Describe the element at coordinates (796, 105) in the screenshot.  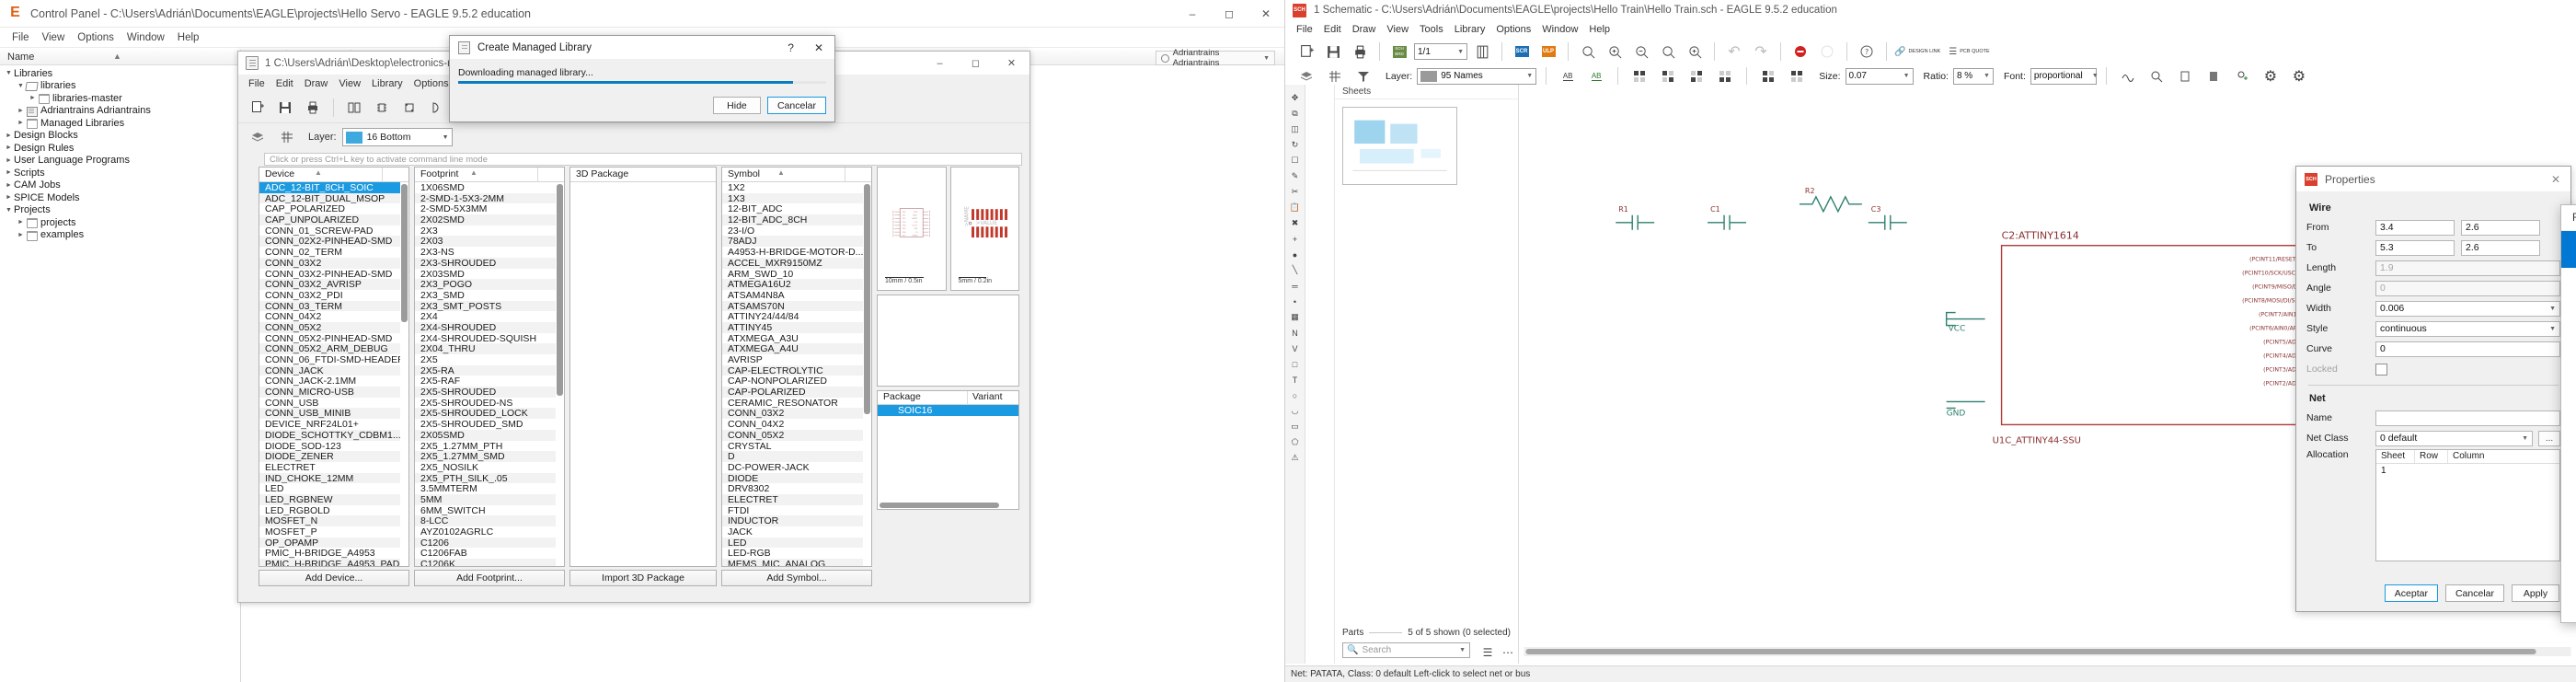
I see `cancel-button: Cancelar` at that location.